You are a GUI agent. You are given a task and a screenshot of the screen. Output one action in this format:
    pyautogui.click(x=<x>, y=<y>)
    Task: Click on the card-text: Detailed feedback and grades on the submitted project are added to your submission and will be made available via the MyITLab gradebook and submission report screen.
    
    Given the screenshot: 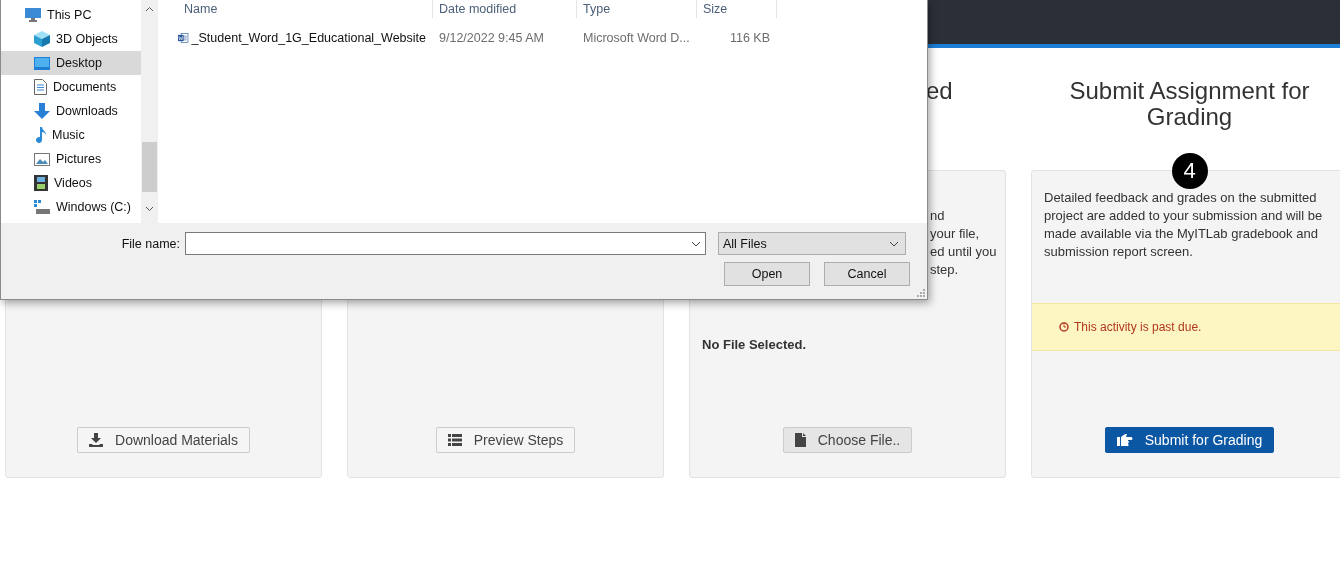 What is the action you would take?
    pyautogui.click(x=1184, y=225)
    